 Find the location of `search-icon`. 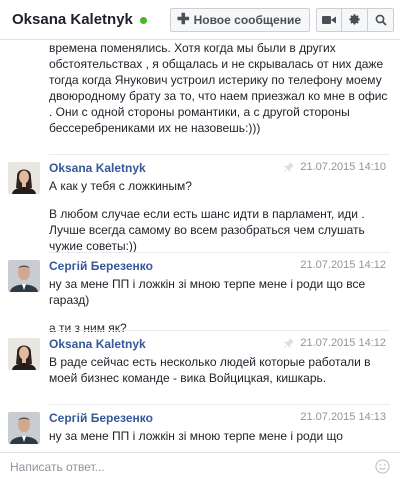

search-icon is located at coordinates (381, 20).